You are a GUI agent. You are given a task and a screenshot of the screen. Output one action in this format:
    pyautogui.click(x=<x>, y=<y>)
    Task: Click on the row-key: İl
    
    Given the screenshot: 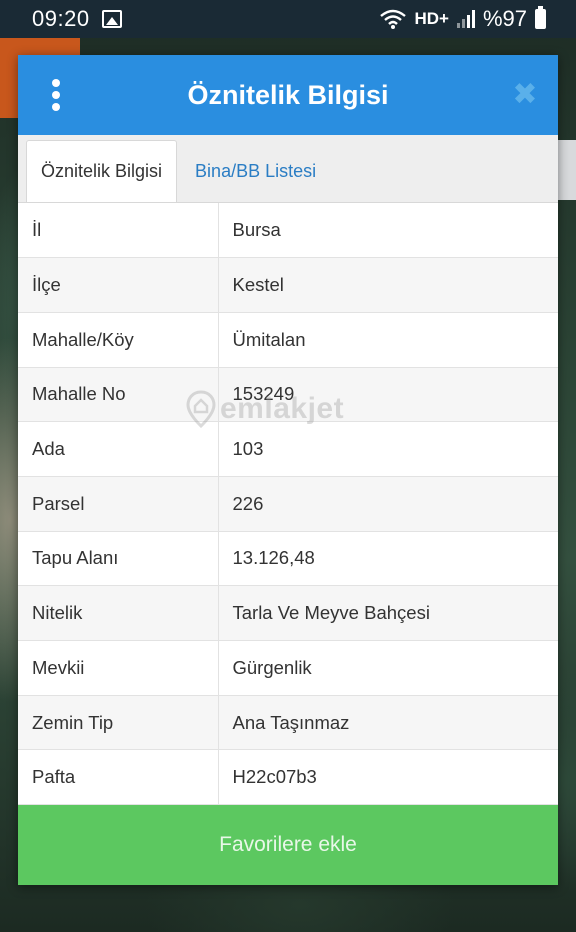 What is the action you would take?
    pyautogui.click(x=118, y=231)
    